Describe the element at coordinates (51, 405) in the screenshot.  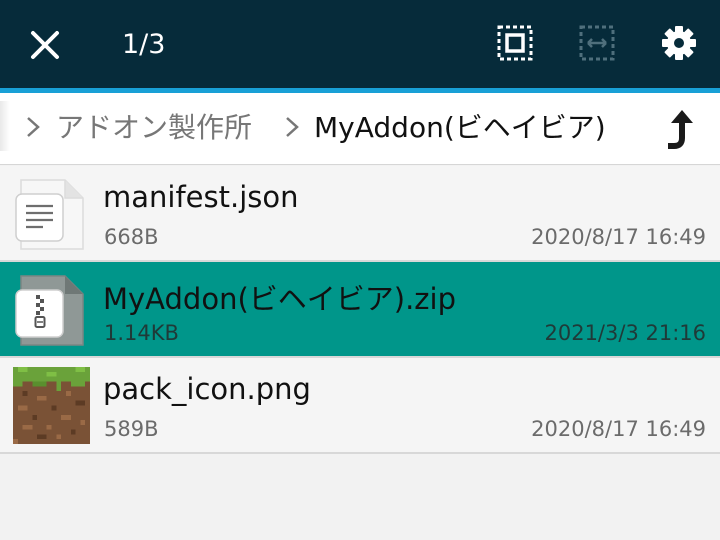
I see `image-thumbnail-icon` at that location.